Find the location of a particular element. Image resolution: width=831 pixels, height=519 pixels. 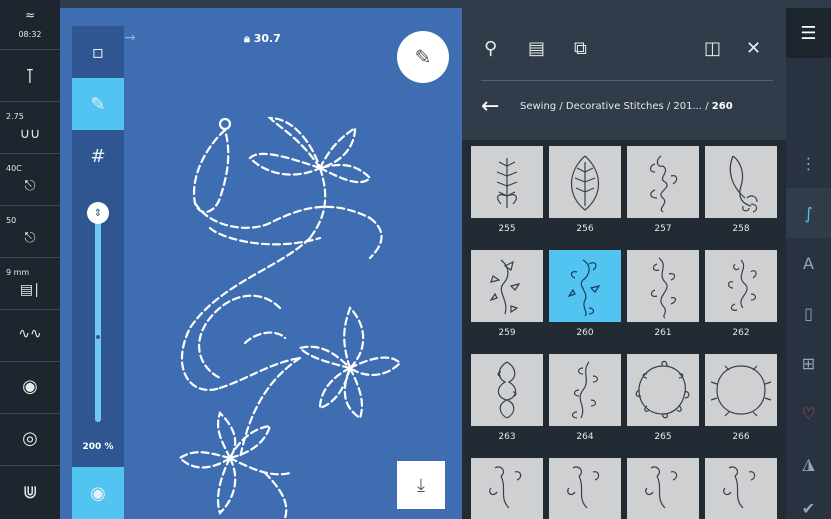

zoom-slider-fill is located at coordinates (98, 319).